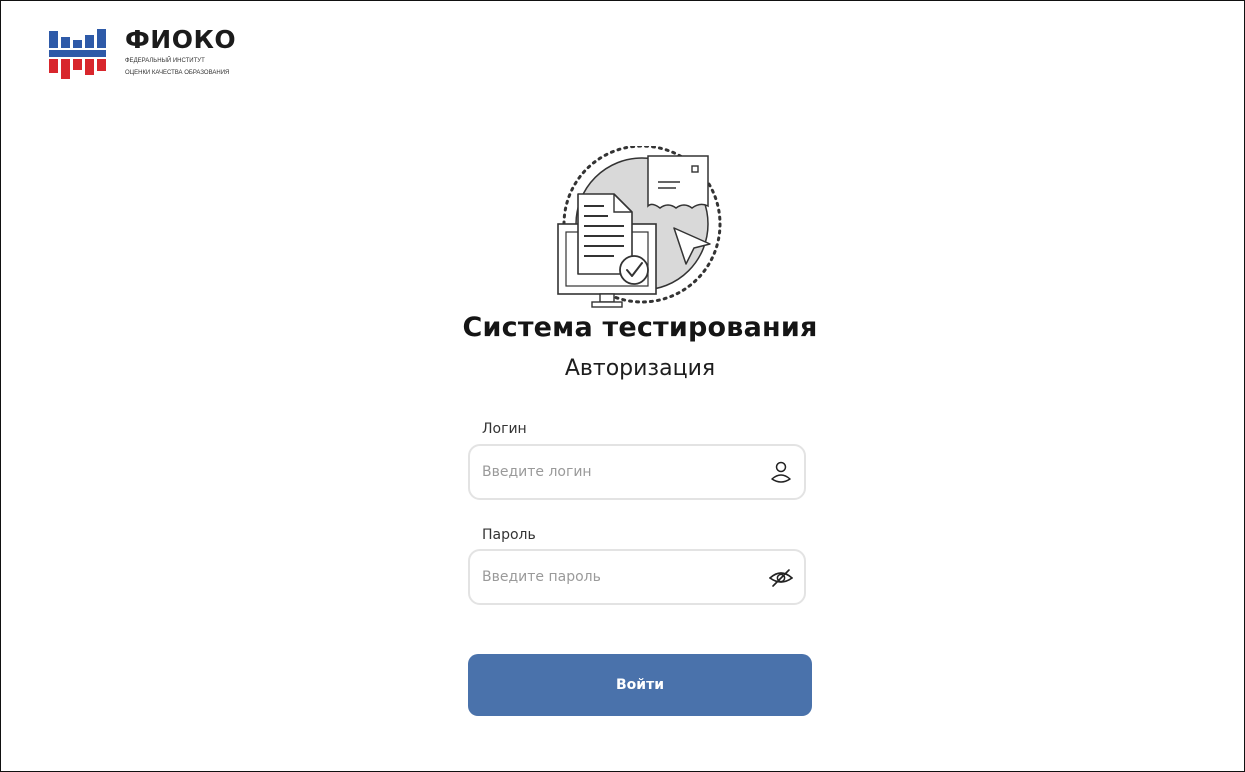 The height and width of the screenshot is (772, 1245). I want to click on password-input, so click(612, 577).